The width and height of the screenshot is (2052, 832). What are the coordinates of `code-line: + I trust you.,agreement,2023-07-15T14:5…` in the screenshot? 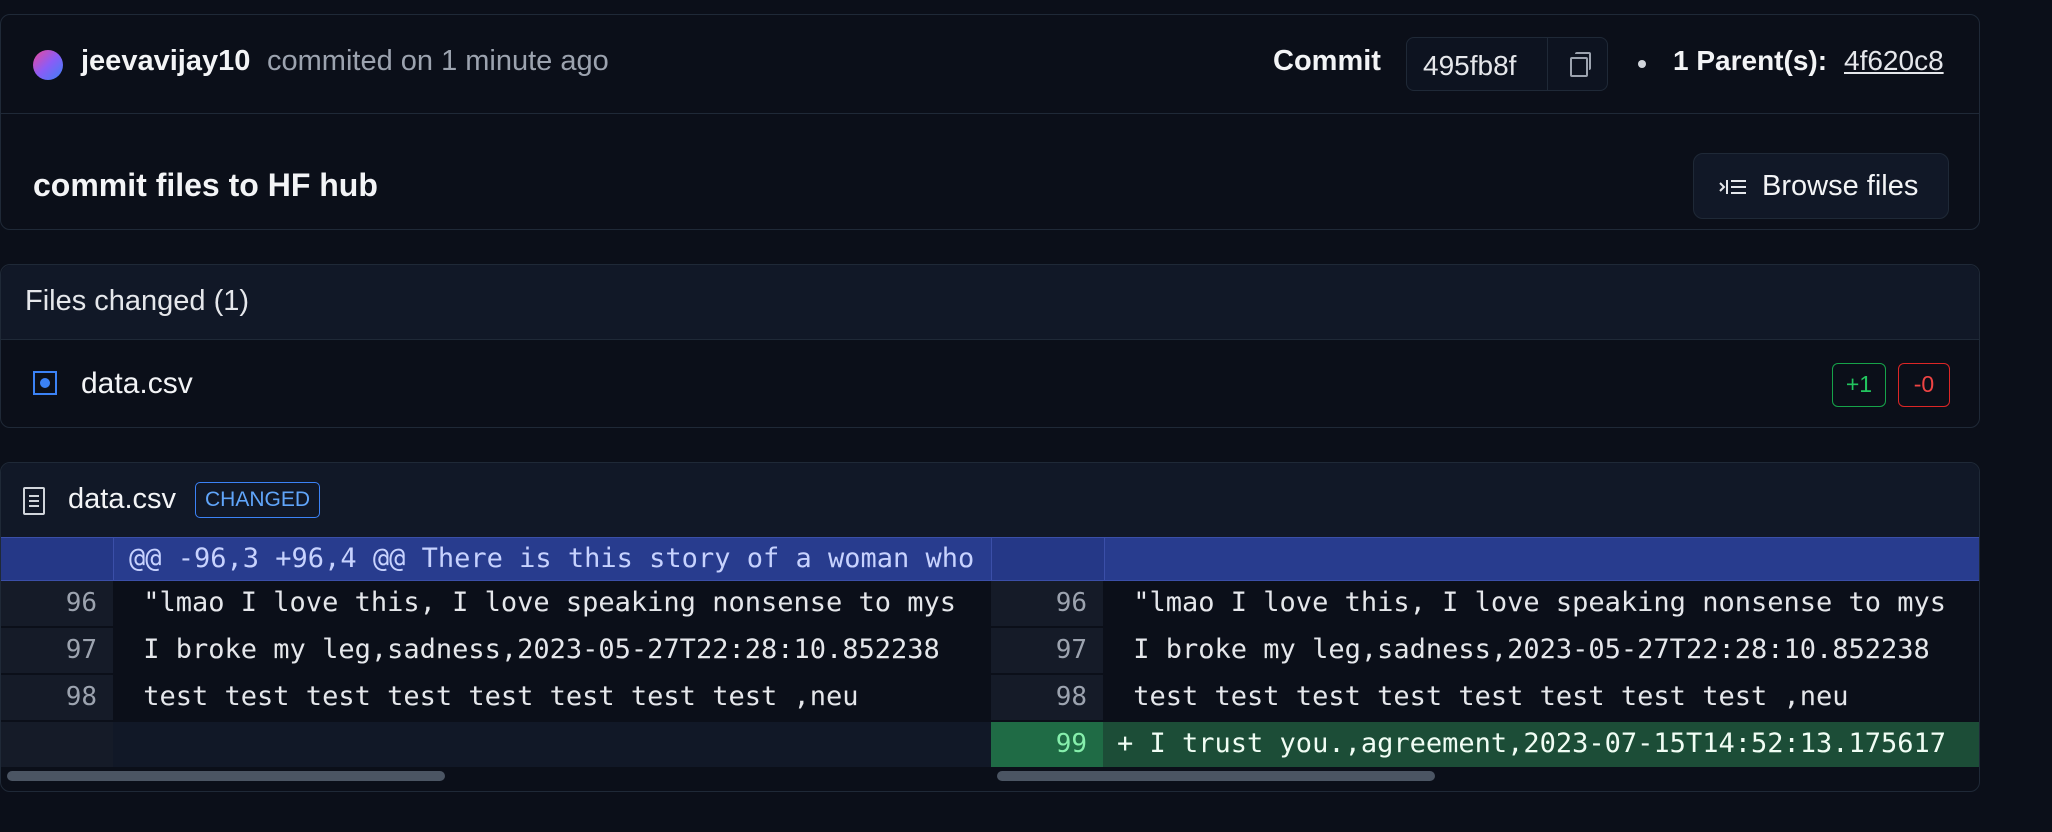 It's located at (1541, 744).